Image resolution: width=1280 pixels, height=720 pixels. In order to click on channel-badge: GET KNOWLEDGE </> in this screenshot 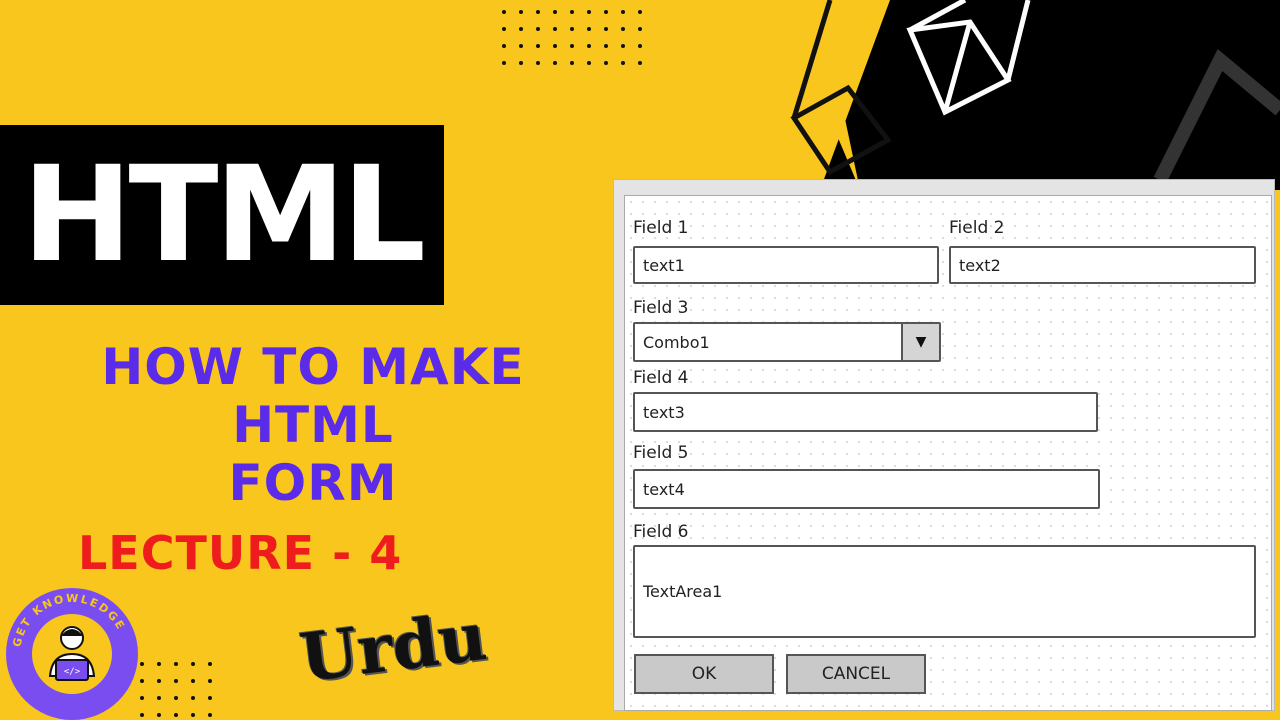, I will do `click(72, 654)`.